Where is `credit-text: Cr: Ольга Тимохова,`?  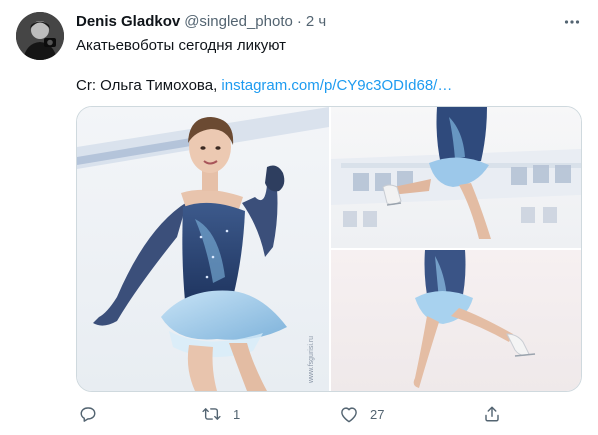 credit-text: Cr: Ольга Тимохова, is located at coordinates (149, 85).